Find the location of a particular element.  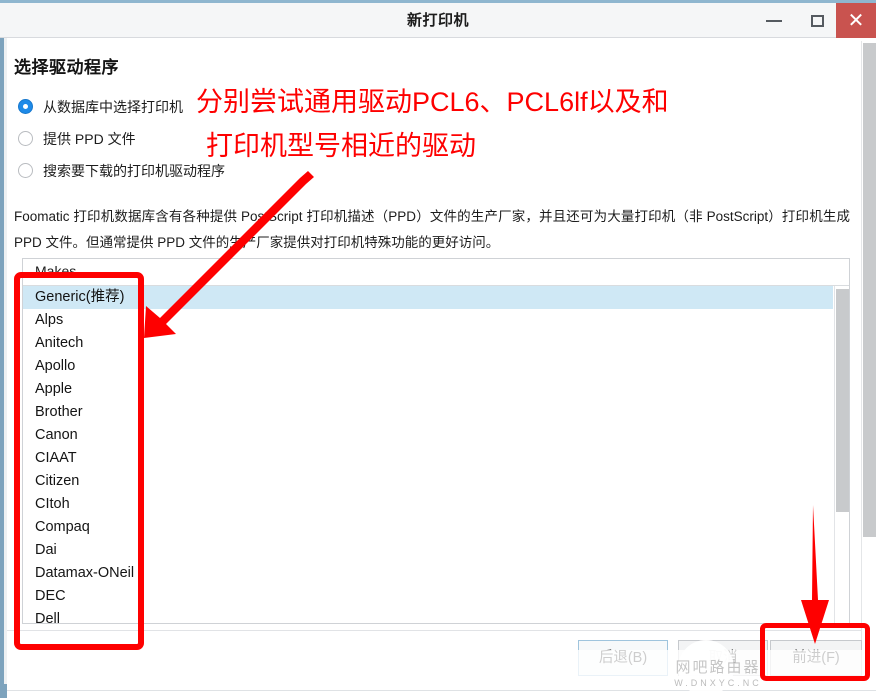

list-item: CItoh is located at coordinates (428, 504).